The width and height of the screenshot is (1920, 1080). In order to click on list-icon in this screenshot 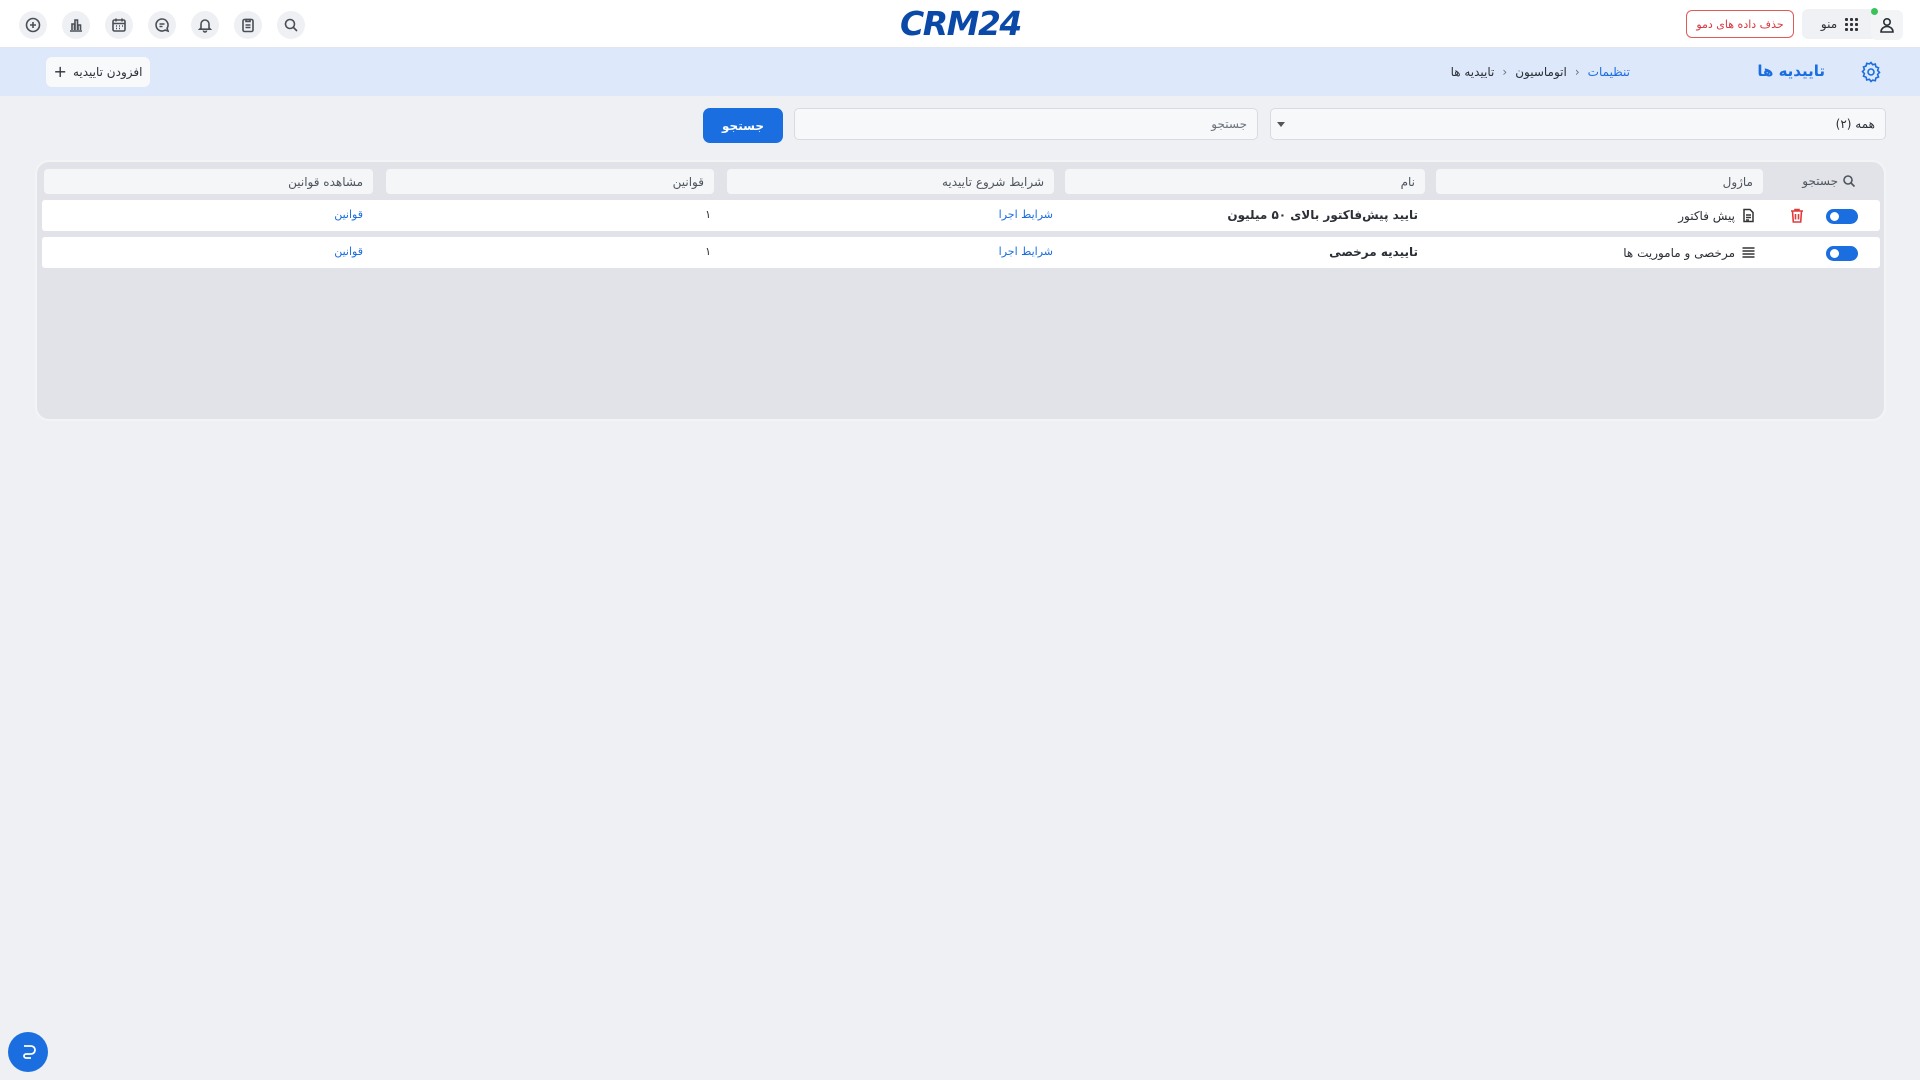, I will do `click(1748, 252)`.